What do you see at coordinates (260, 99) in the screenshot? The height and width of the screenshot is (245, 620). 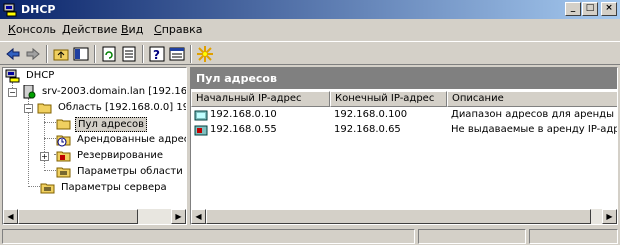 I see `column-header-start-ip: Начальный IP-адрес` at bounding box center [260, 99].